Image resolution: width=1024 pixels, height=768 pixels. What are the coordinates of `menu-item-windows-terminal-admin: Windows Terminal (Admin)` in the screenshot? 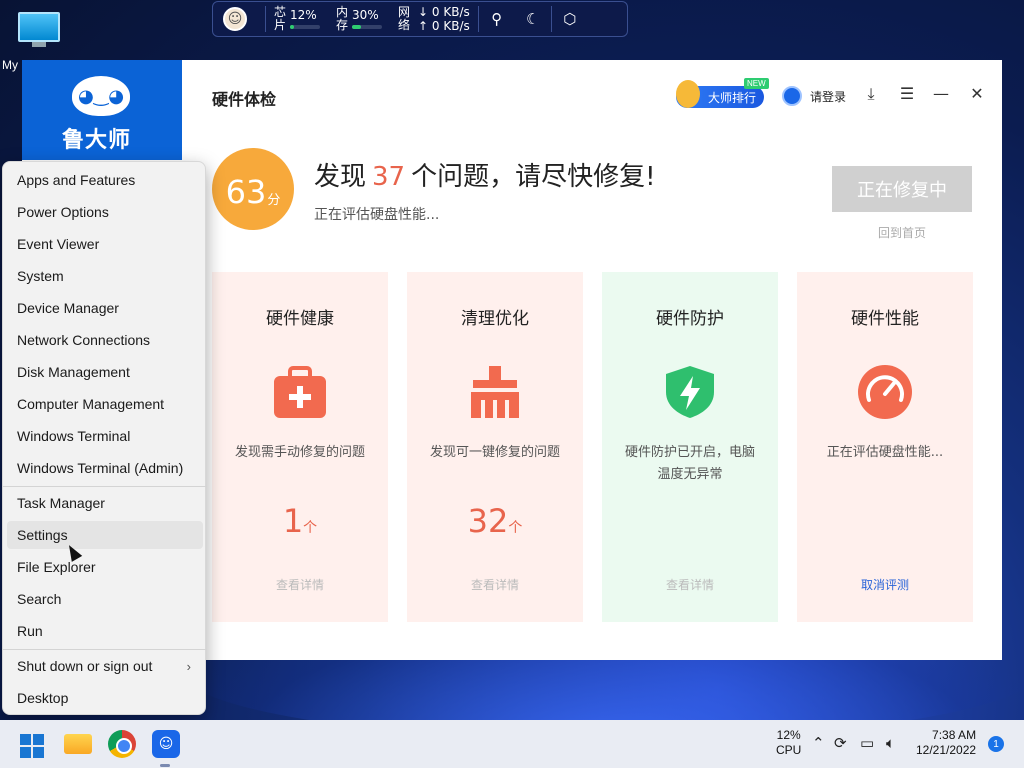 It's located at (105, 468).